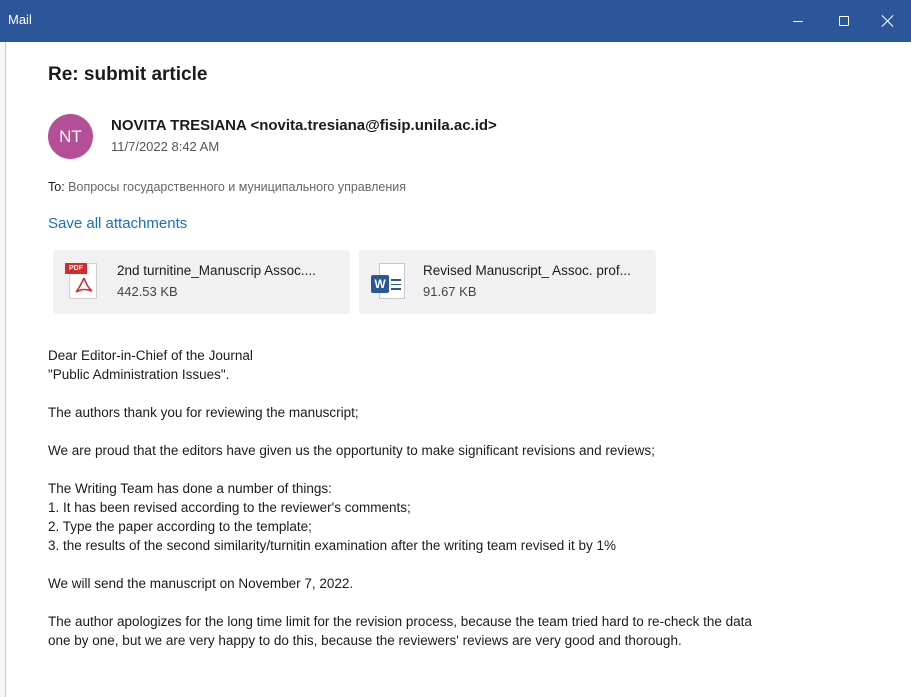 This screenshot has width=911, height=697. I want to click on window-left-edge, so click(3, 369).